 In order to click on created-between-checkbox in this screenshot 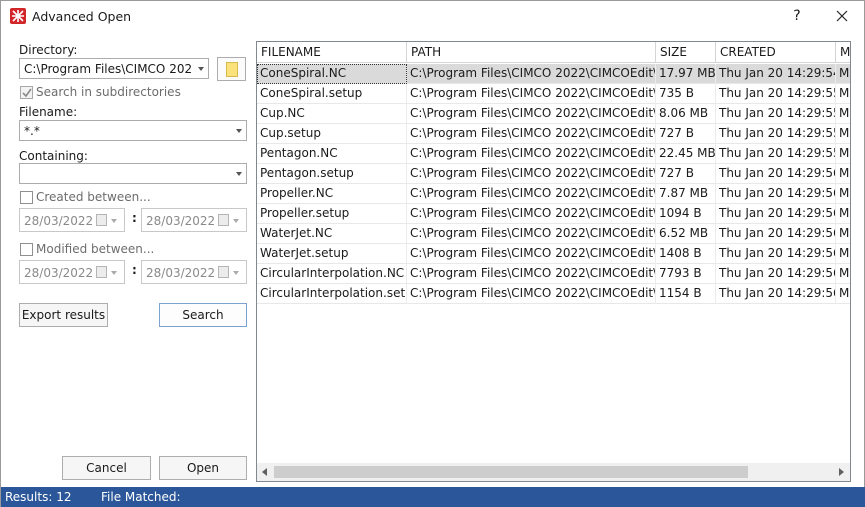, I will do `click(26, 197)`.